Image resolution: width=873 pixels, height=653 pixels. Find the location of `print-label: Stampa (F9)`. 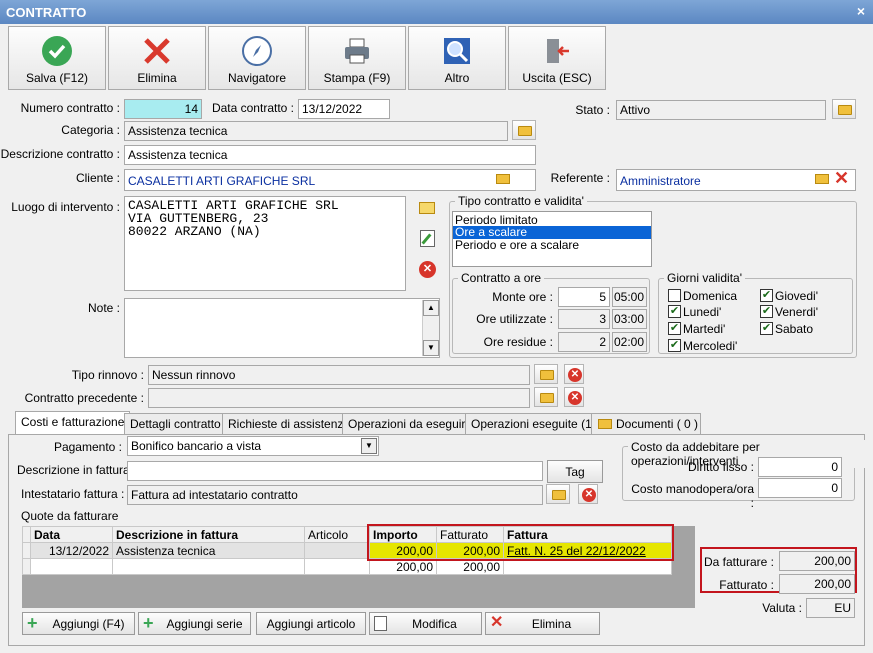

print-label: Stampa (F9) is located at coordinates (357, 78).